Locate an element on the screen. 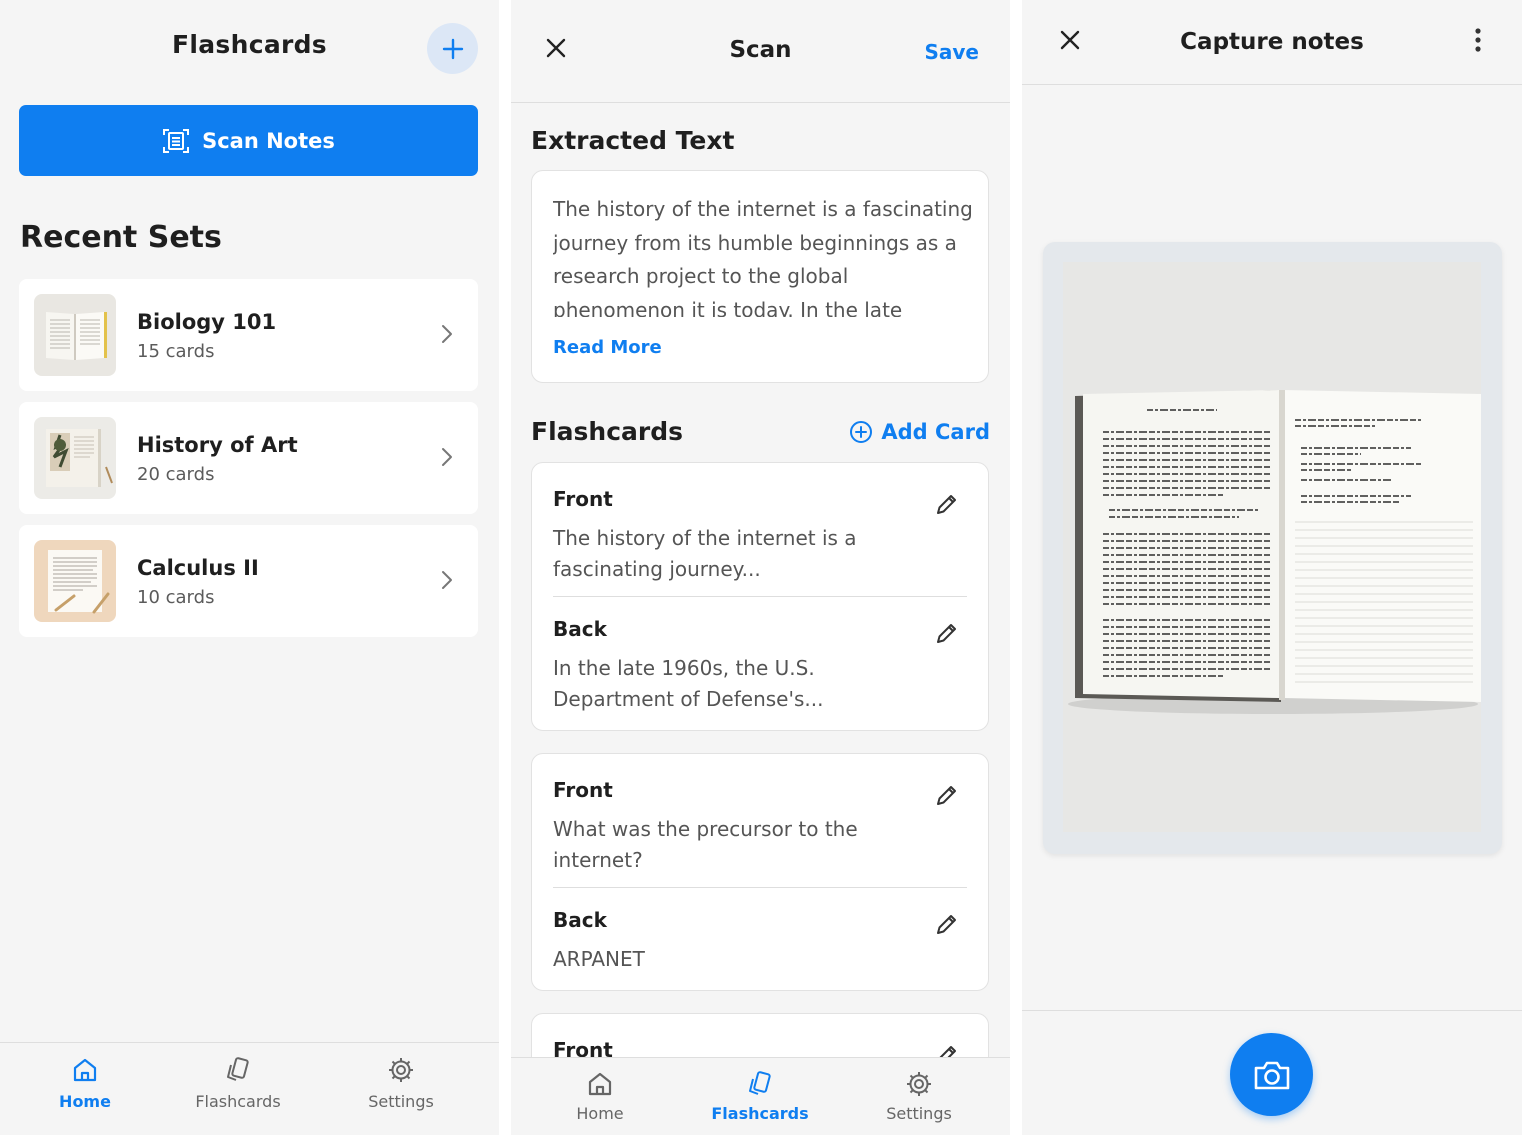 This screenshot has height=1135, width=1522. set-name: History of Art is located at coordinates (217, 445).